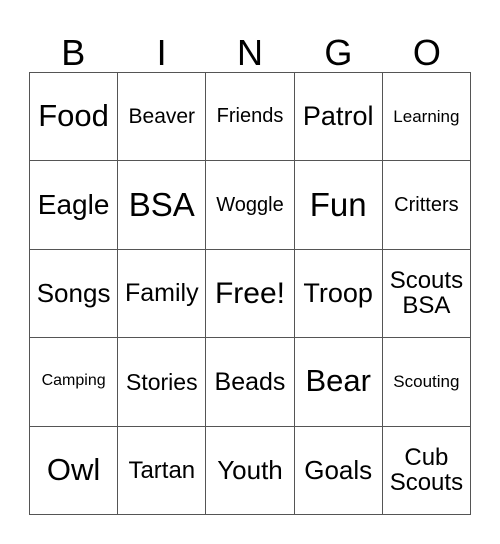  I want to click on bingo-cell-label: Family, so click(161, 293).